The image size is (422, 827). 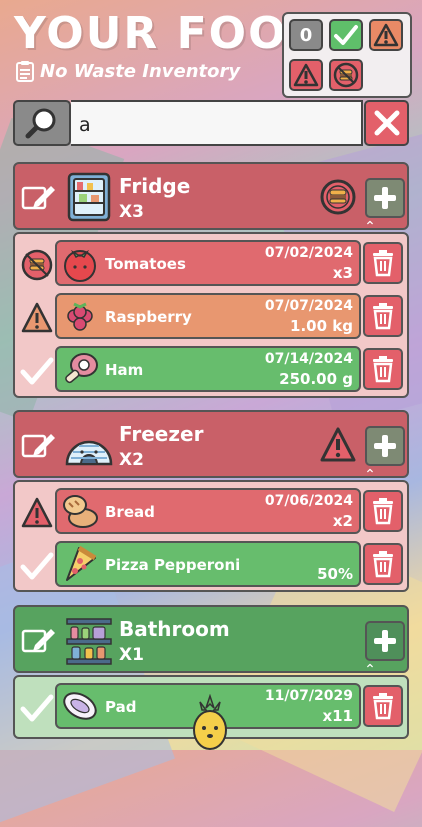 I want to click on list-item: Pizza Pepperoni 50%, so click(x=211, y=565).